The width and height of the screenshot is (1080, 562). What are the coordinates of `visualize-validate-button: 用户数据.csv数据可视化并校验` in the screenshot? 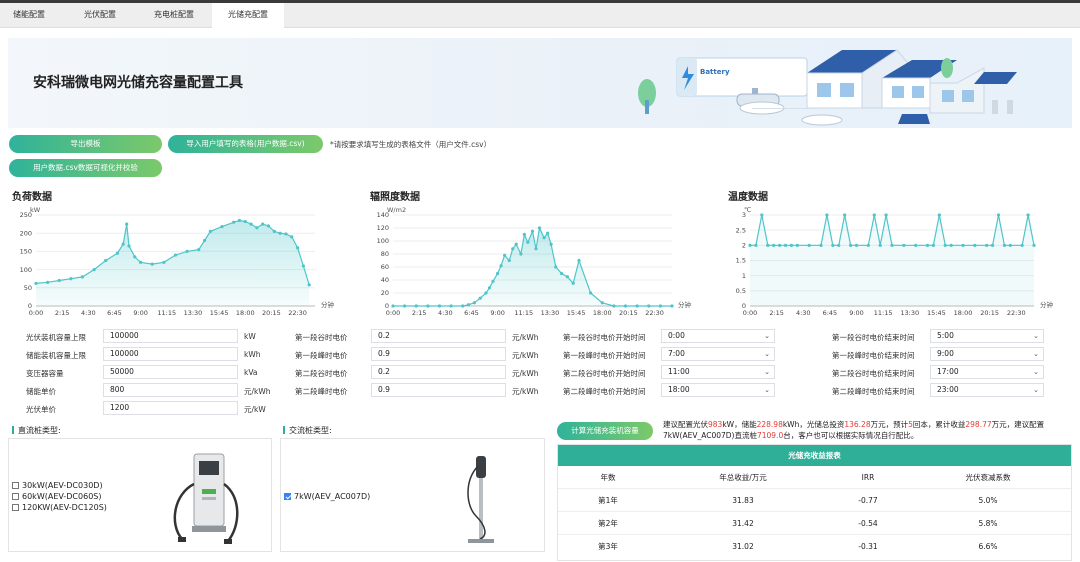 It's located at (85, 168).